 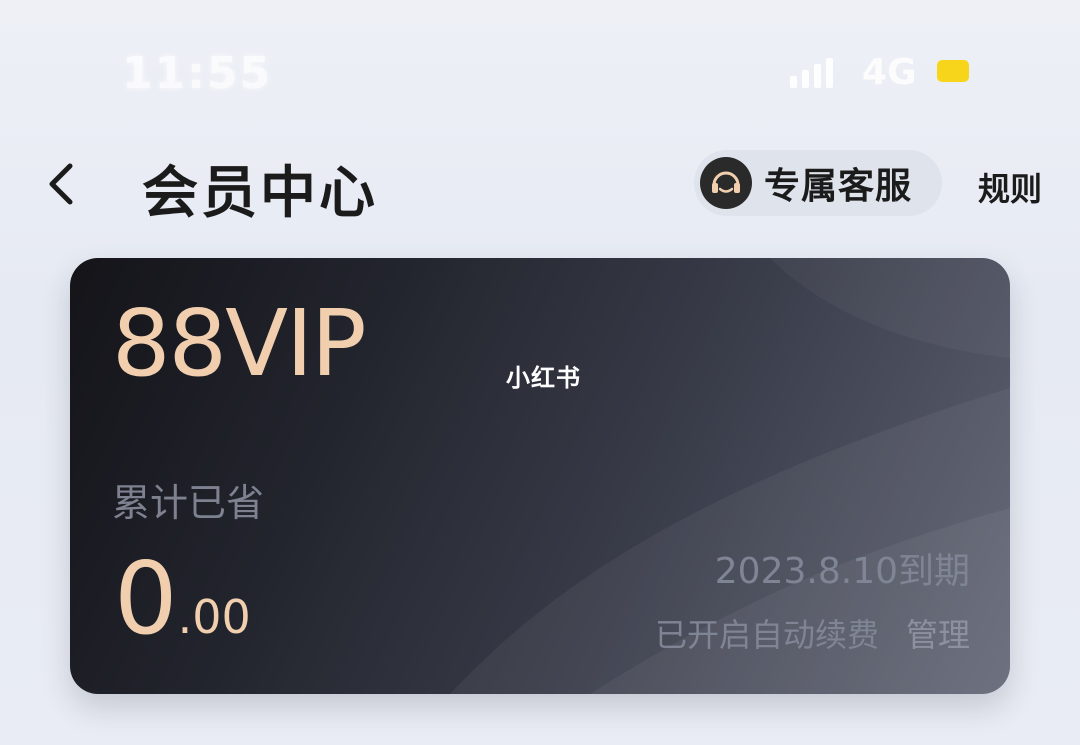 What do you see at coordinates (188, 503) in the screenshot?
I see `saved-amount-label: 累计已省` at bounding box center [188, 503].